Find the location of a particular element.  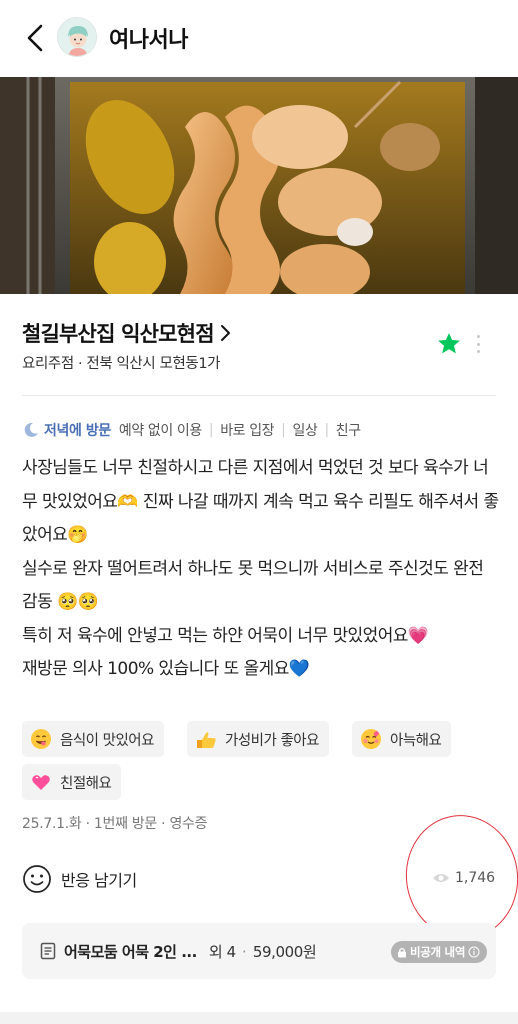

keyword-chip-value: 가성비가 좋아요 is located at coordinates (258, 739).